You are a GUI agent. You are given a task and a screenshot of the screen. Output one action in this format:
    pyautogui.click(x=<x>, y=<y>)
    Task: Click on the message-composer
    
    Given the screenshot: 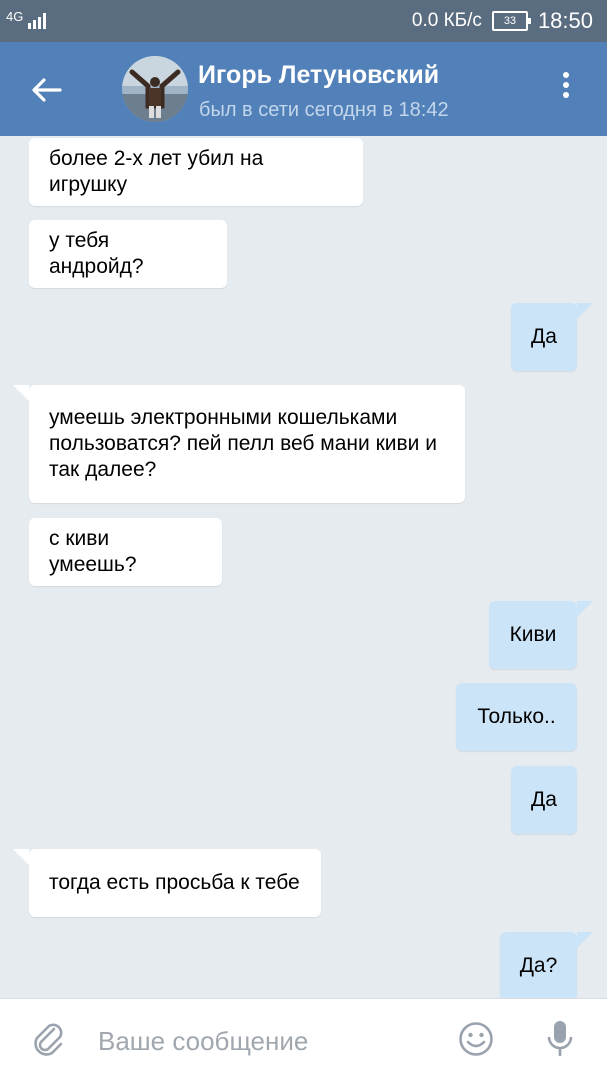 What is the action you would take?
    pyautogui.click(x=303, y=1039)
    